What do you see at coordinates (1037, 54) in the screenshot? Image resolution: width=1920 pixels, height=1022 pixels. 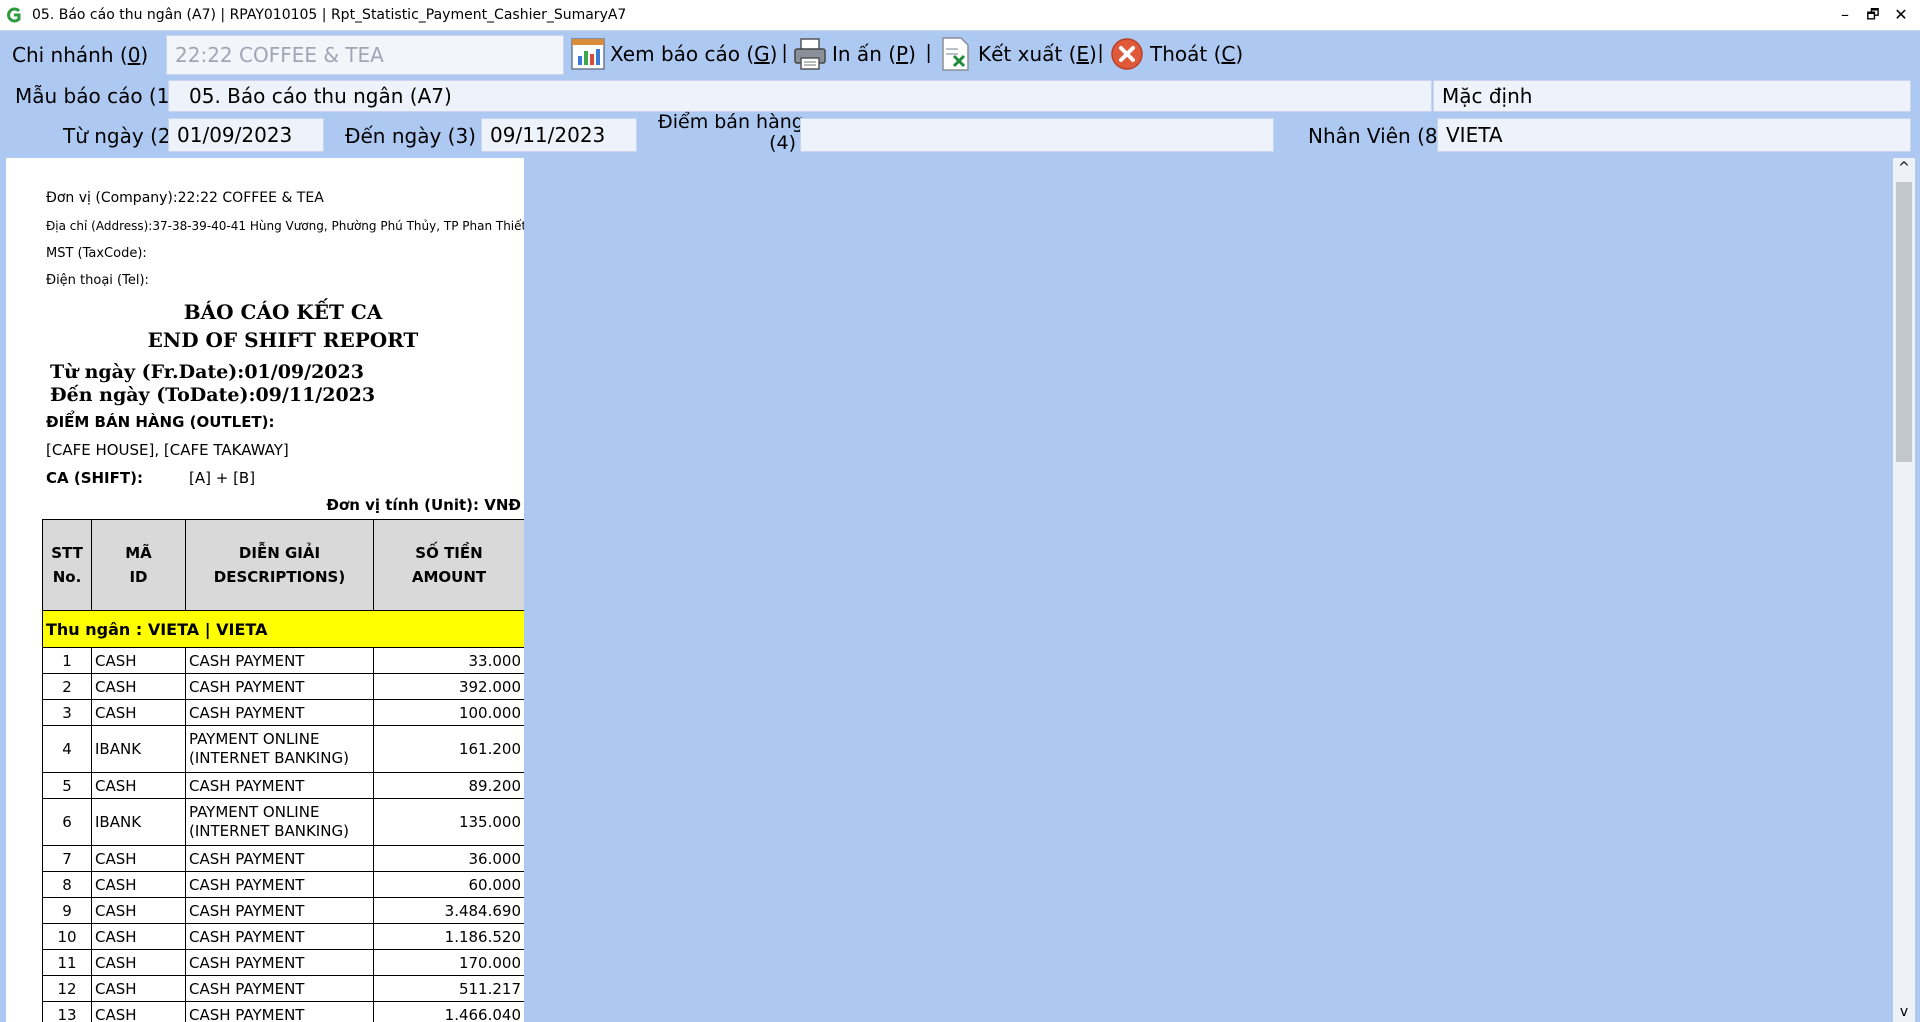 I see `export-label: Kết xuất (E)` at bounding box center [1037, 54].